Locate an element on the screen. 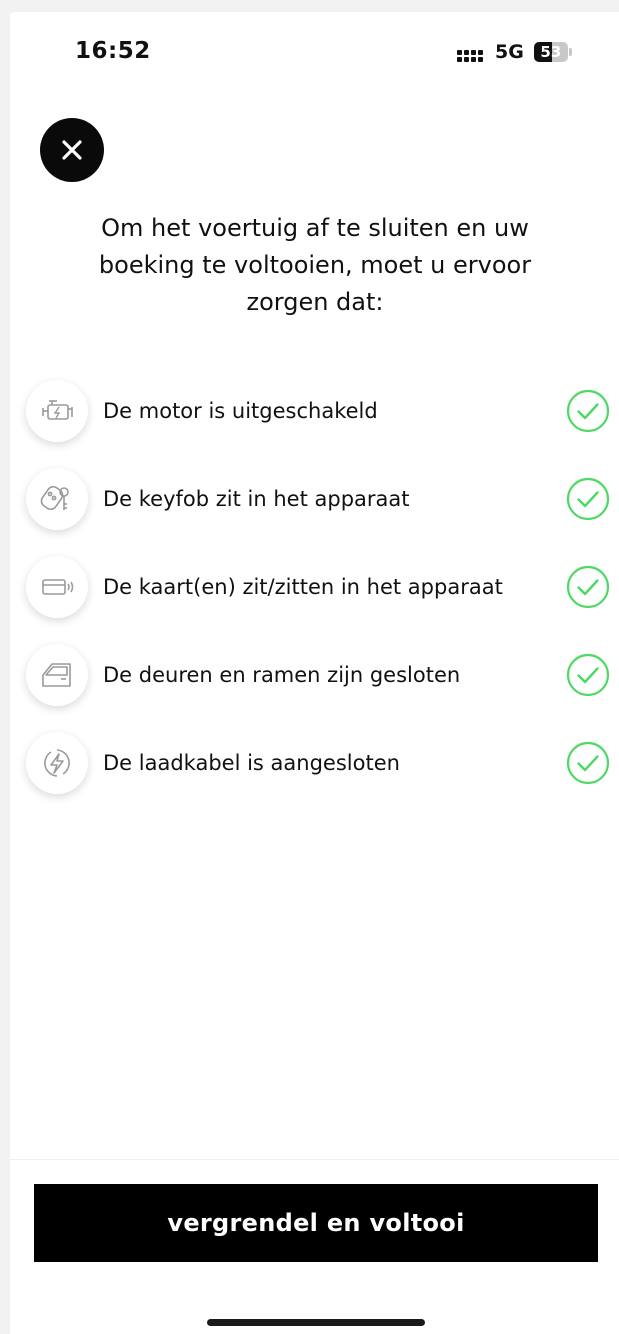 Image resolution: width=619 pixels, height=1334 pixels. checklist-item-doors: De deuren en ramen zijn gesloten is located at coordinates (318, 675).